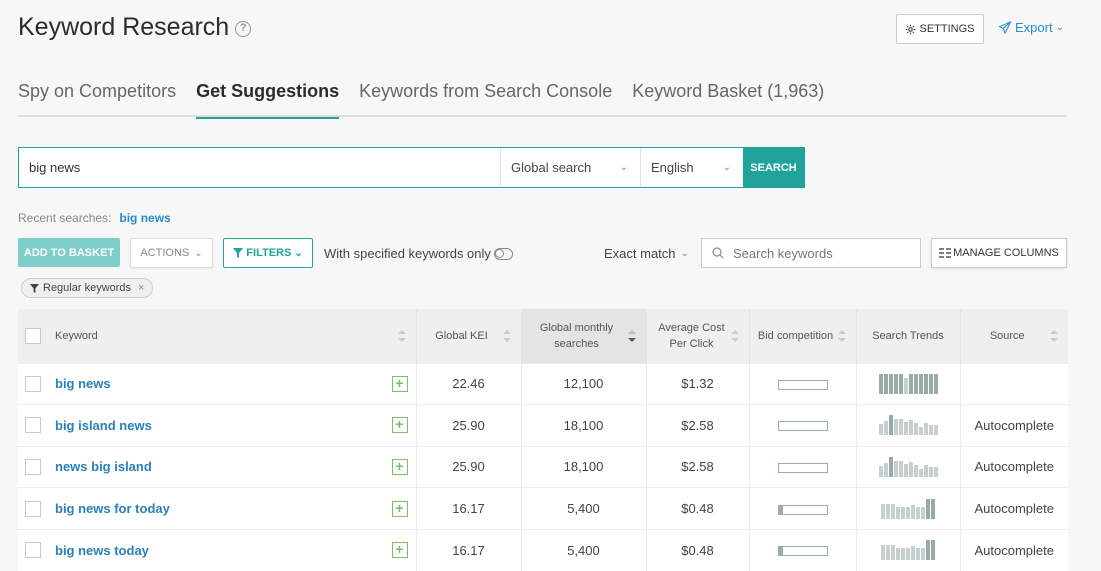 The image size is (1101, 571). Describe the element at coordinates (34, 288) in the screenshot. I see `filter-icon` at that location.